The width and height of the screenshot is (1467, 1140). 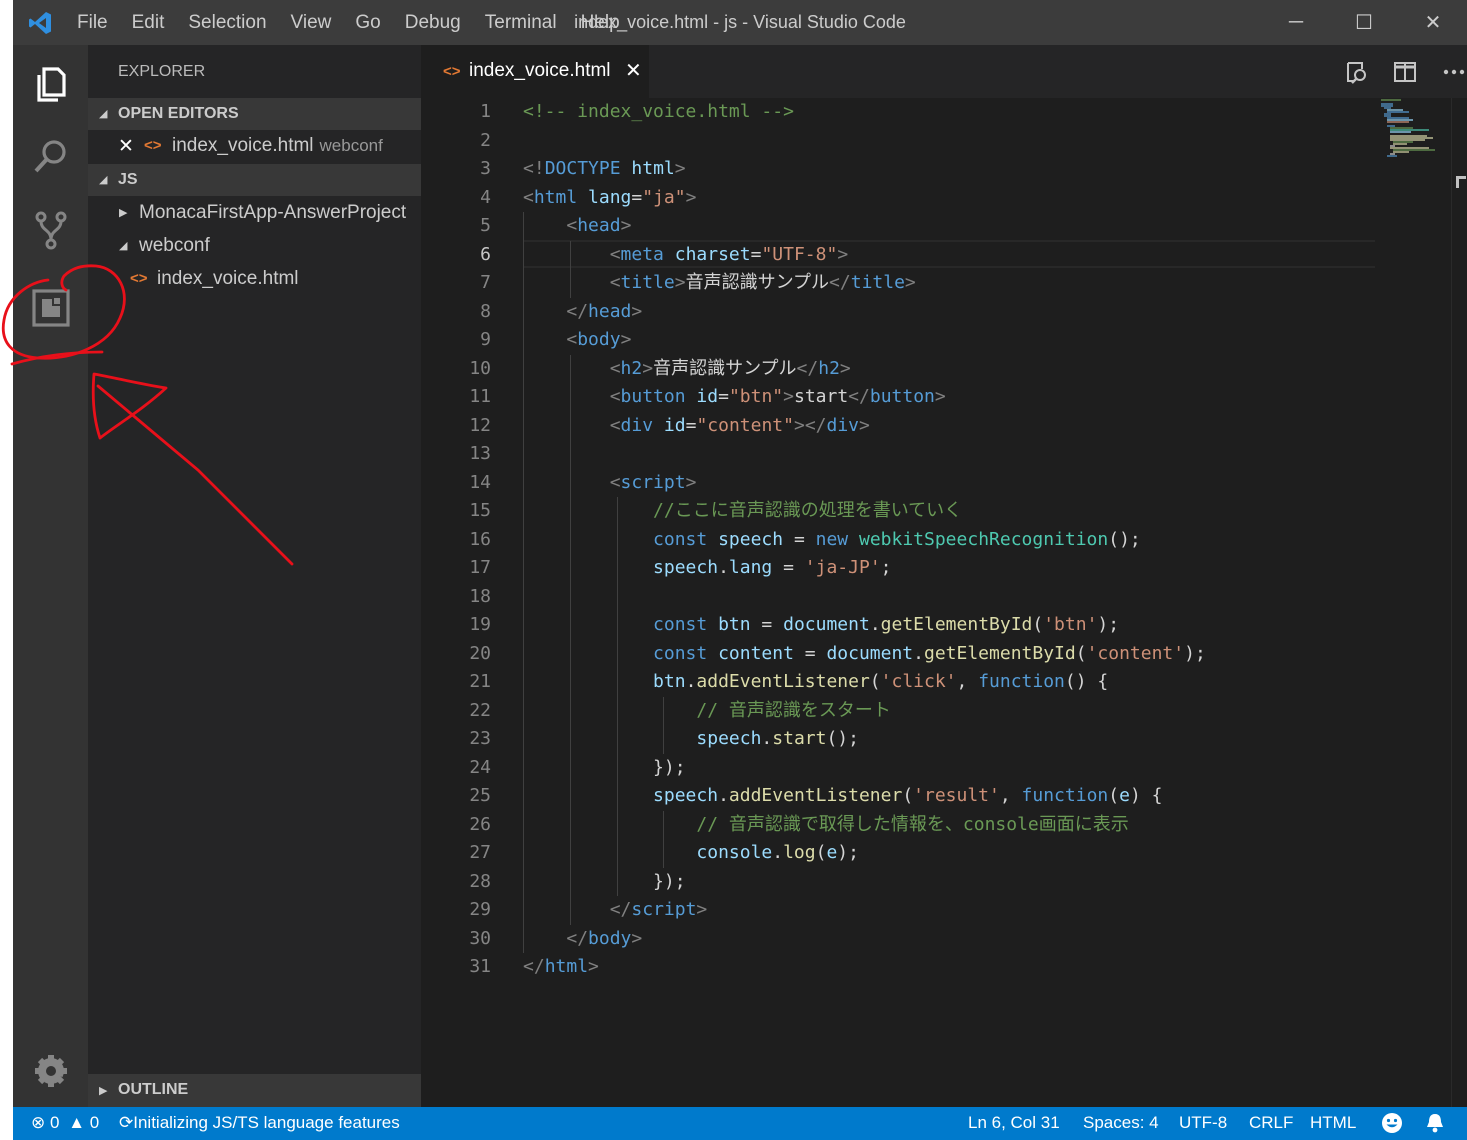 What do you see at coordinates (756, 254) in the screenshot?
I see `code-token: =` at bounding box center [756, 254].